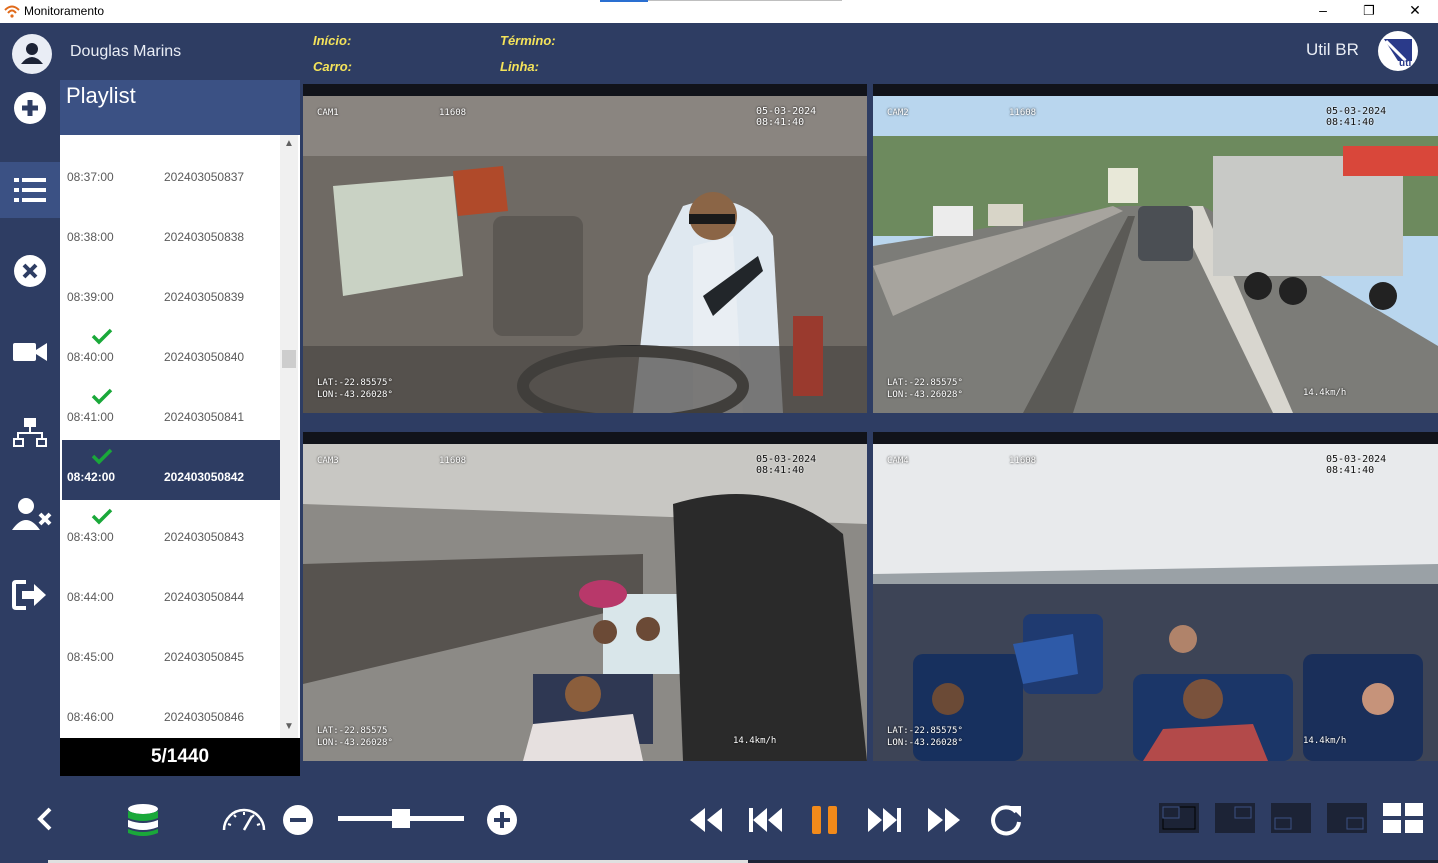 The height and width of the screenshot is (863, 1438). What do you see at coordinates (204, 597) in the screenshot?
I see `playlist-file: 202403050844` at bounding box center [204, 597].